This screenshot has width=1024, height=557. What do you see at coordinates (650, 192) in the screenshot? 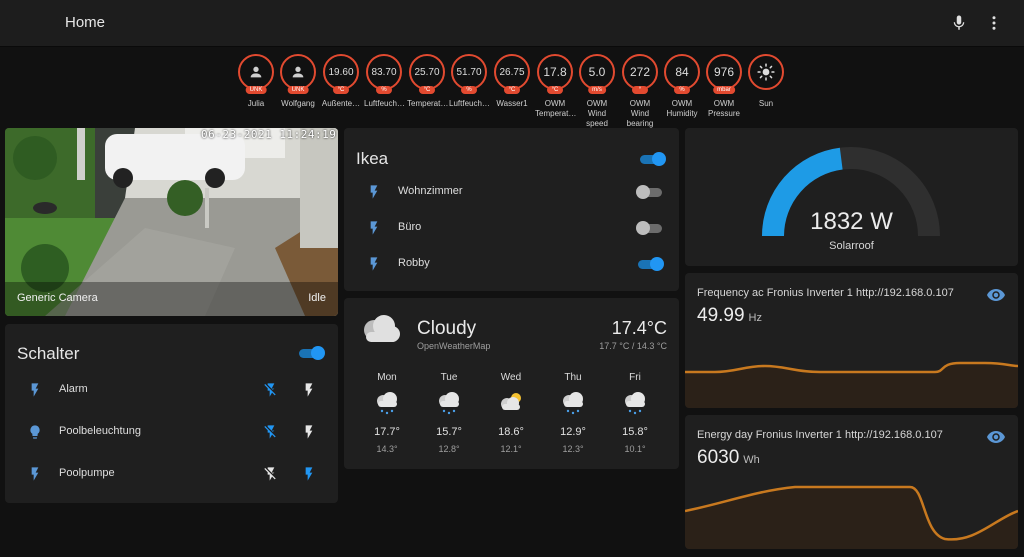
I see `wohnzimmer-toggle` at bounding box center [650, 192].